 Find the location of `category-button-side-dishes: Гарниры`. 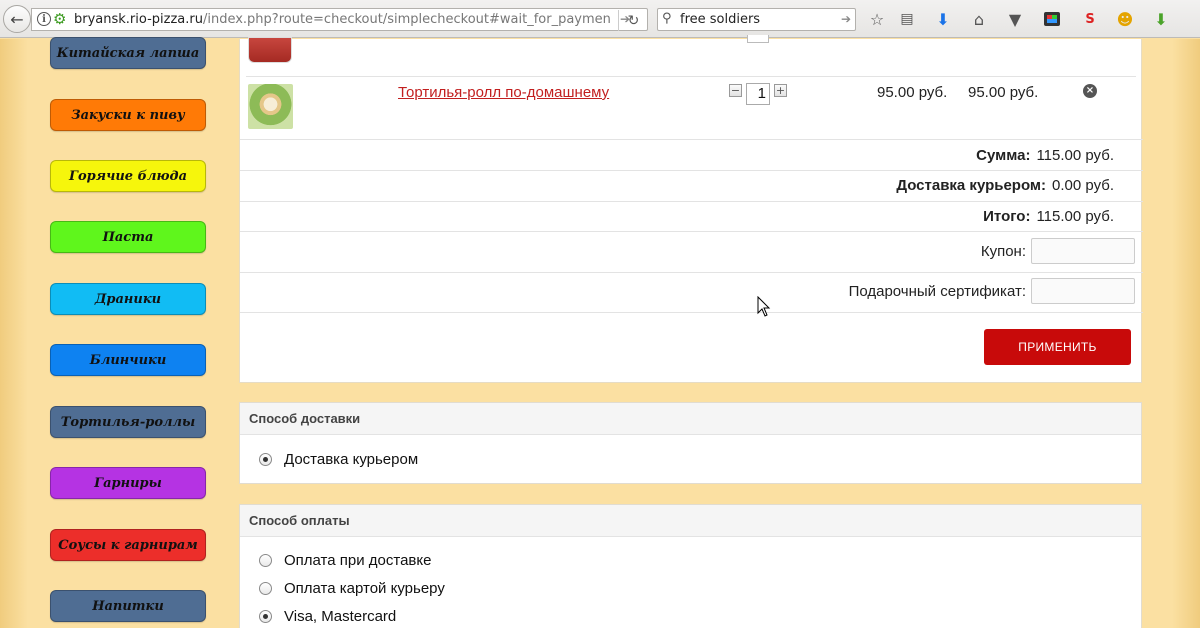

category-button-side-dishes: Гарниры is located at coordinates (128, 483).